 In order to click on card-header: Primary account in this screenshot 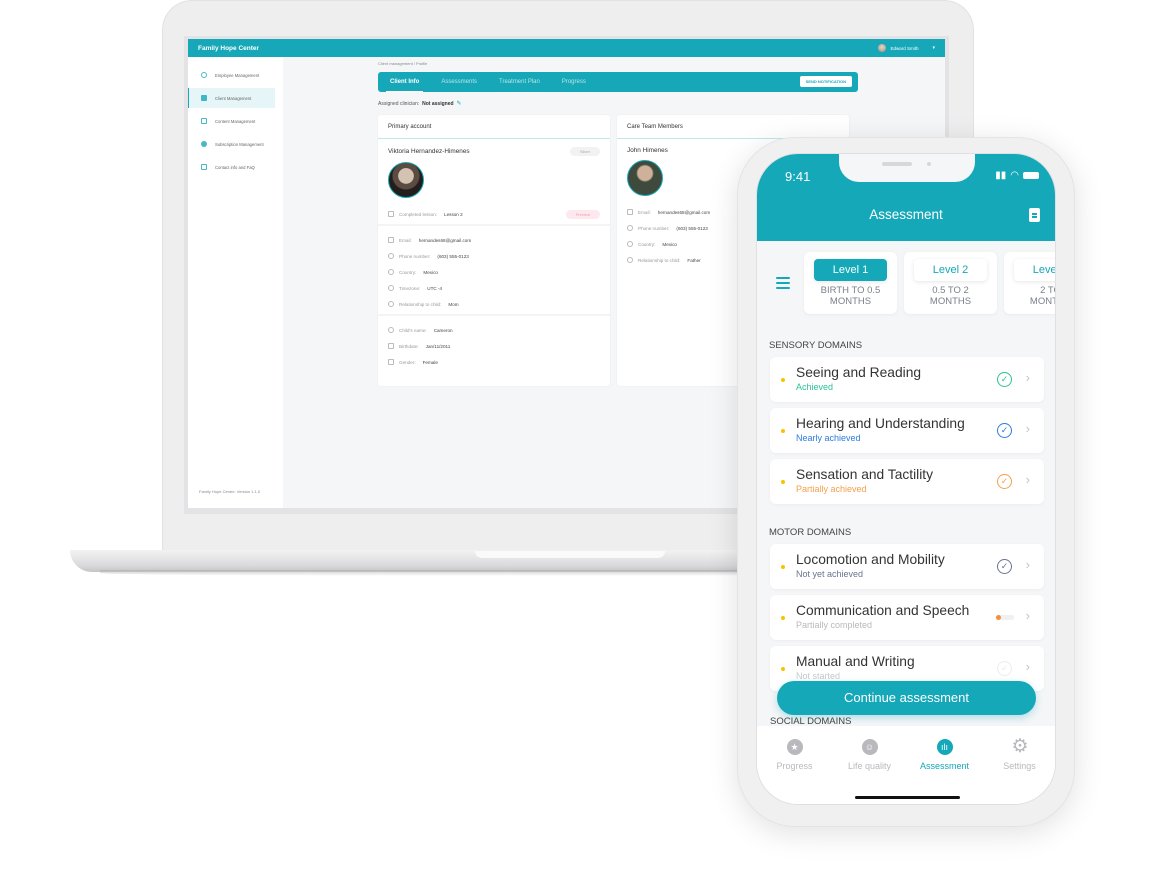, I will do `click(494, 127)`.